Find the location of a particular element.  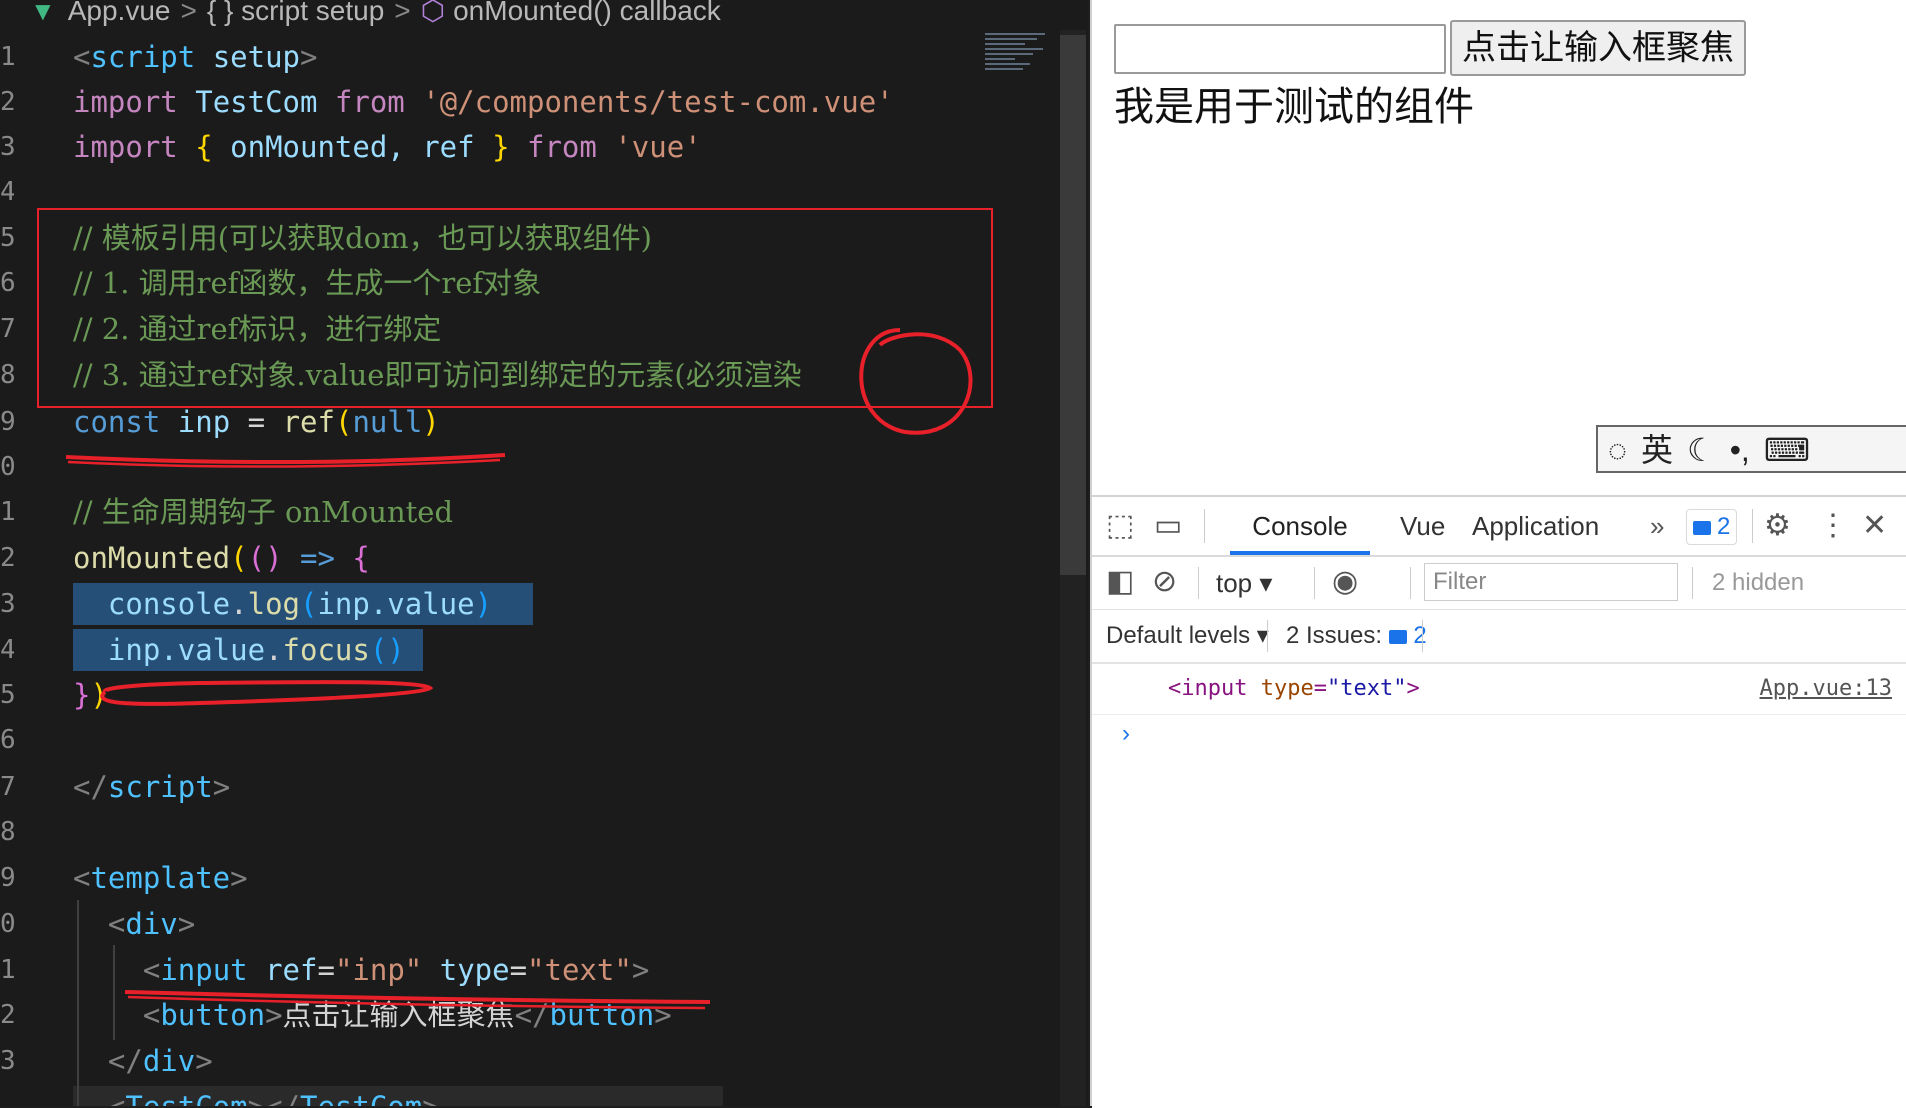

code-line: <button>点击让输入框聚焦</button> is located at coordinates (372, 1015).